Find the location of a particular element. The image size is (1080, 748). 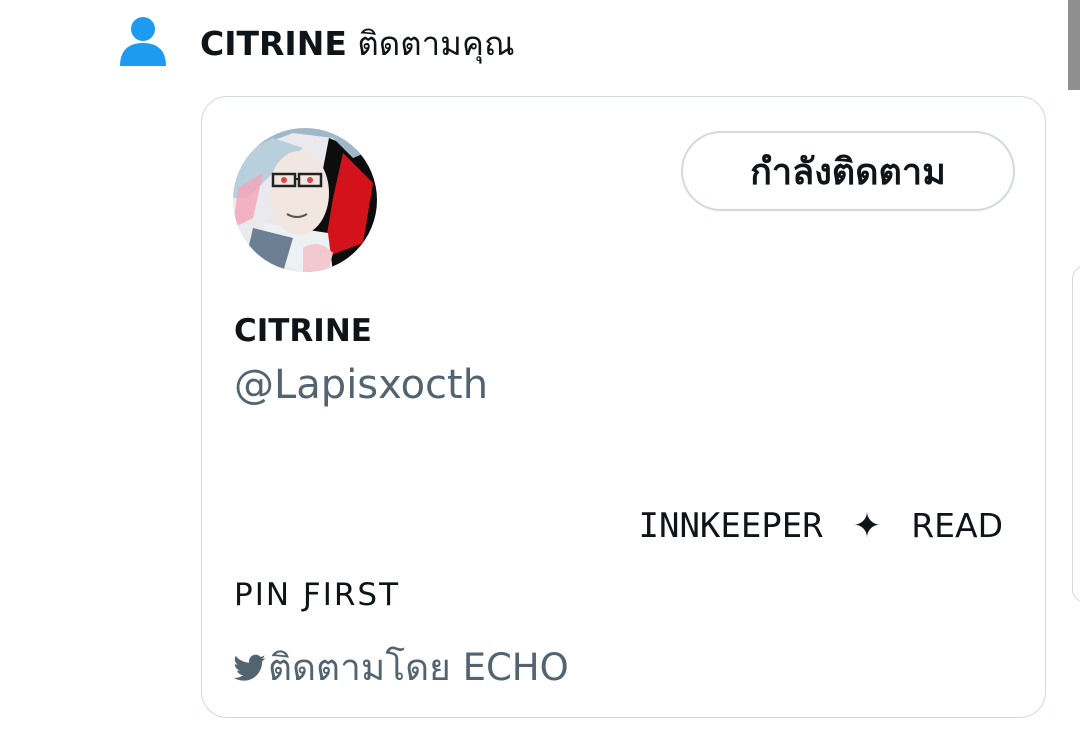

person-icon is located at coordinates (143, 41).